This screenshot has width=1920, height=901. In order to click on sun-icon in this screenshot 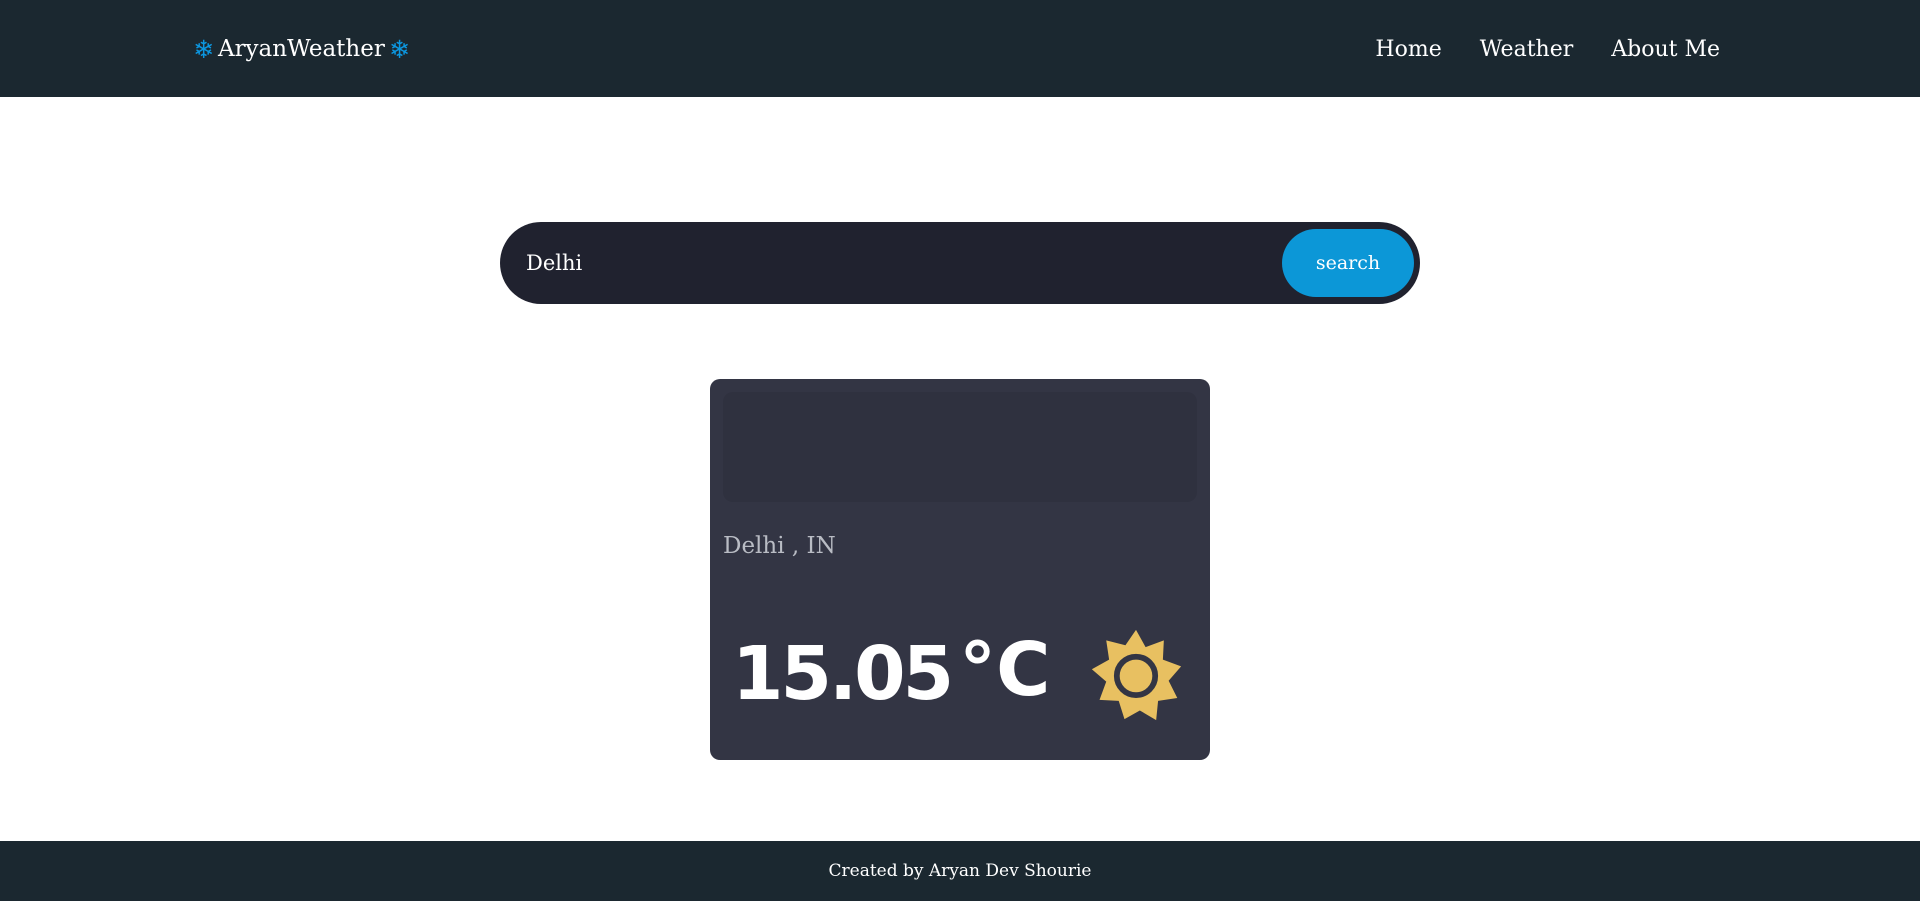, I will do `click(1136, 675)`.